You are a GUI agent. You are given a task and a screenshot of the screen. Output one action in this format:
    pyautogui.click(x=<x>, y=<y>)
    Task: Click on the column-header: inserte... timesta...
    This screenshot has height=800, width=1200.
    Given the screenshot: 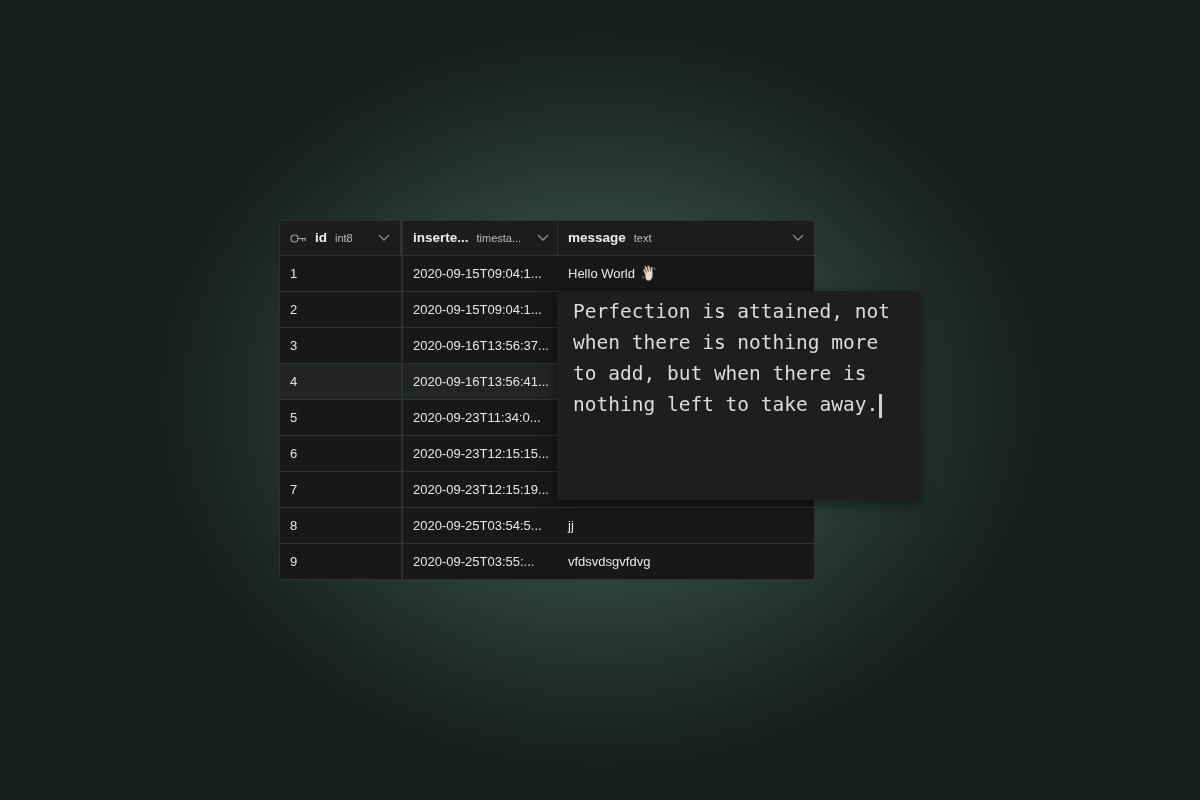 What is the action you would take?
    pyautogui.click(x=480, y=238)
    